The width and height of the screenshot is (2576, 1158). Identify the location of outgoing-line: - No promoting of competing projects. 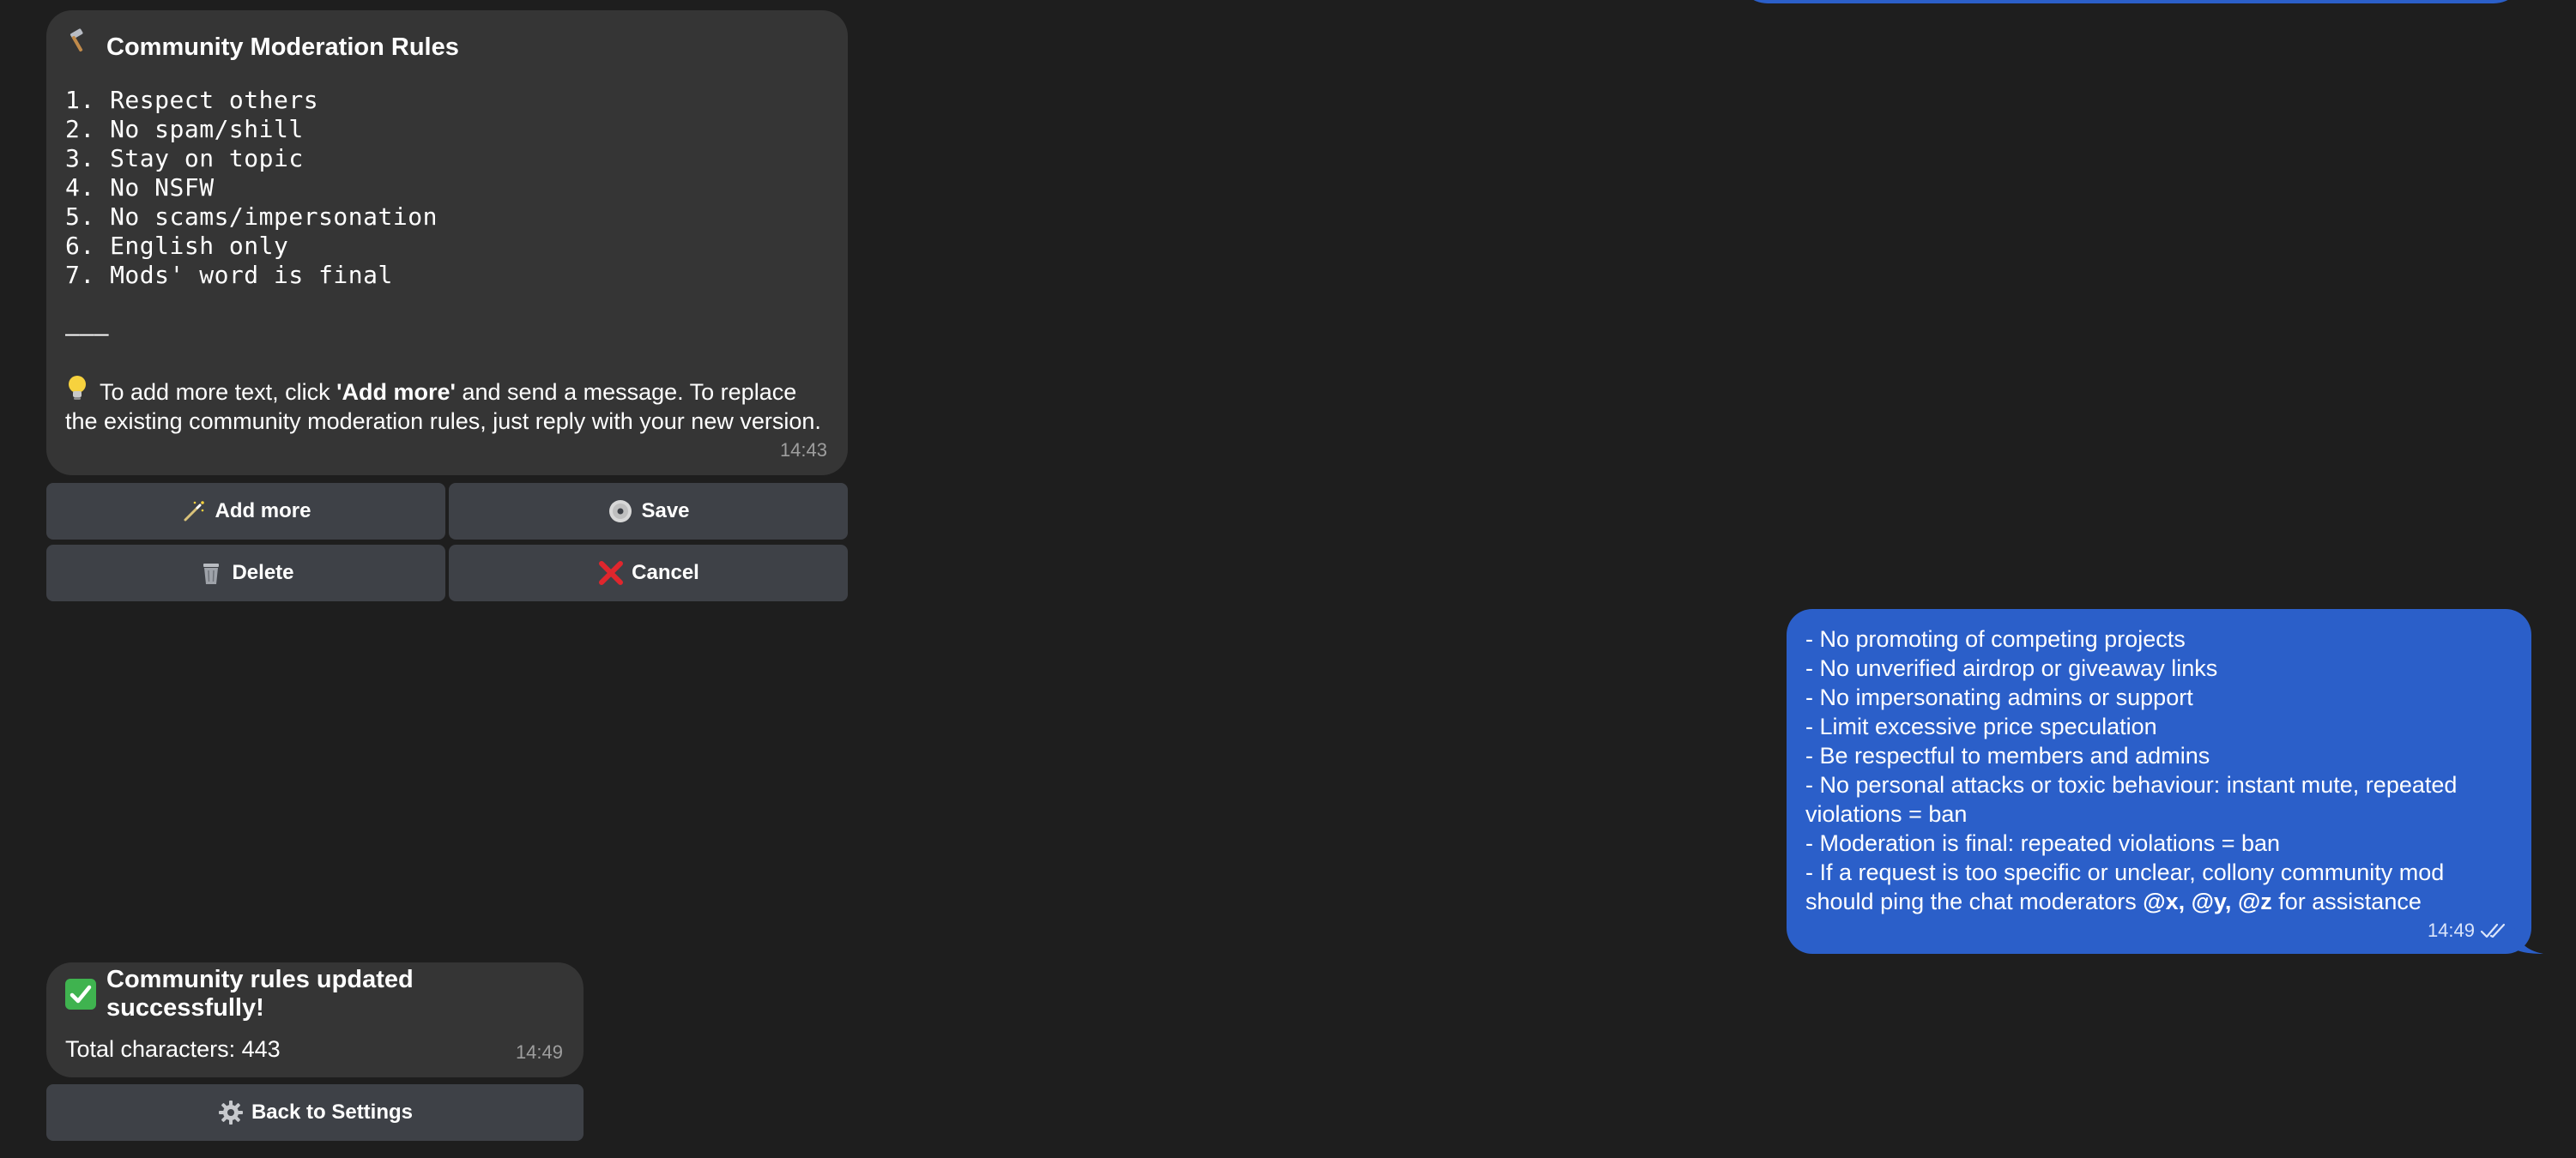
(1995, 639).